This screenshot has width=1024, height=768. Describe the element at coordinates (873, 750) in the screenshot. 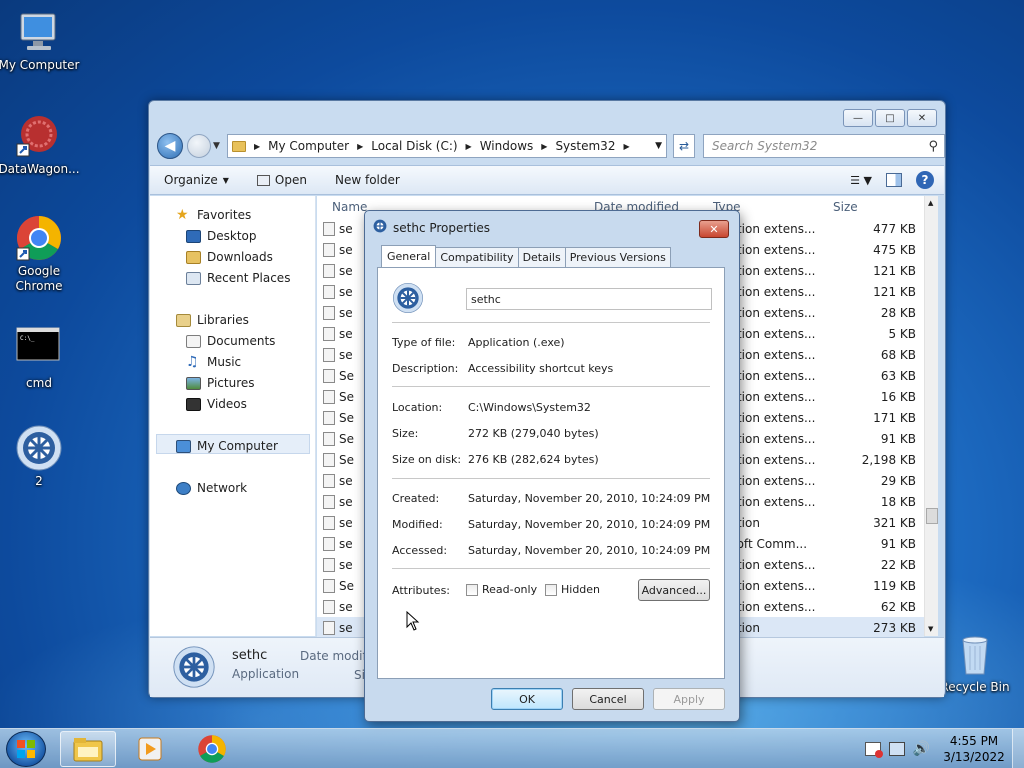

I see `action-center-icon` at that location.